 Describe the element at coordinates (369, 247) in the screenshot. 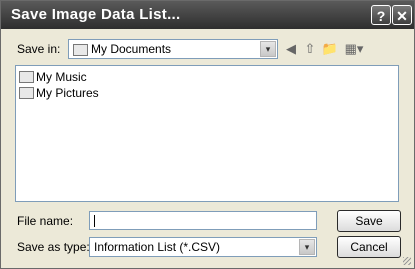

I see `cancel-button: Cancel` at that location.